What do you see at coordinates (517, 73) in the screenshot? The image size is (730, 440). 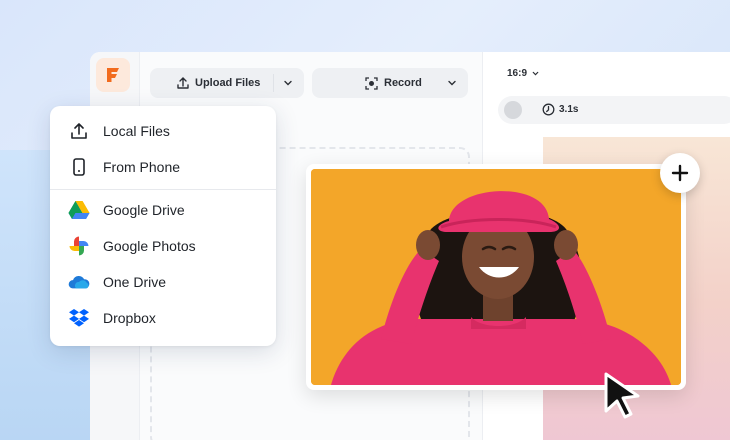 I see `aspect-ratio-value: 16:9` at bounding box center [517, 73].